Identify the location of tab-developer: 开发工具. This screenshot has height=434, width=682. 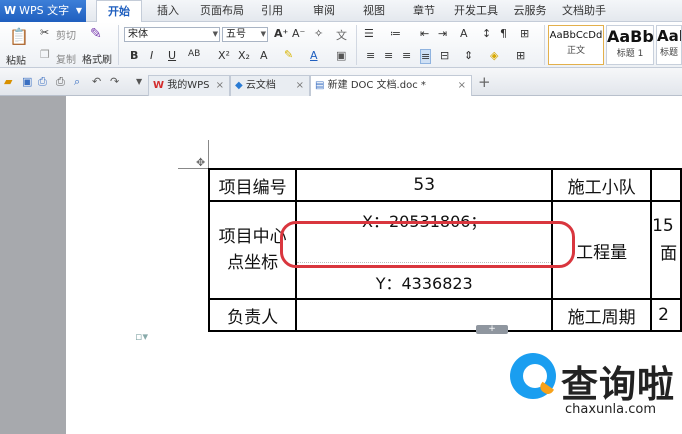
(476, 11).